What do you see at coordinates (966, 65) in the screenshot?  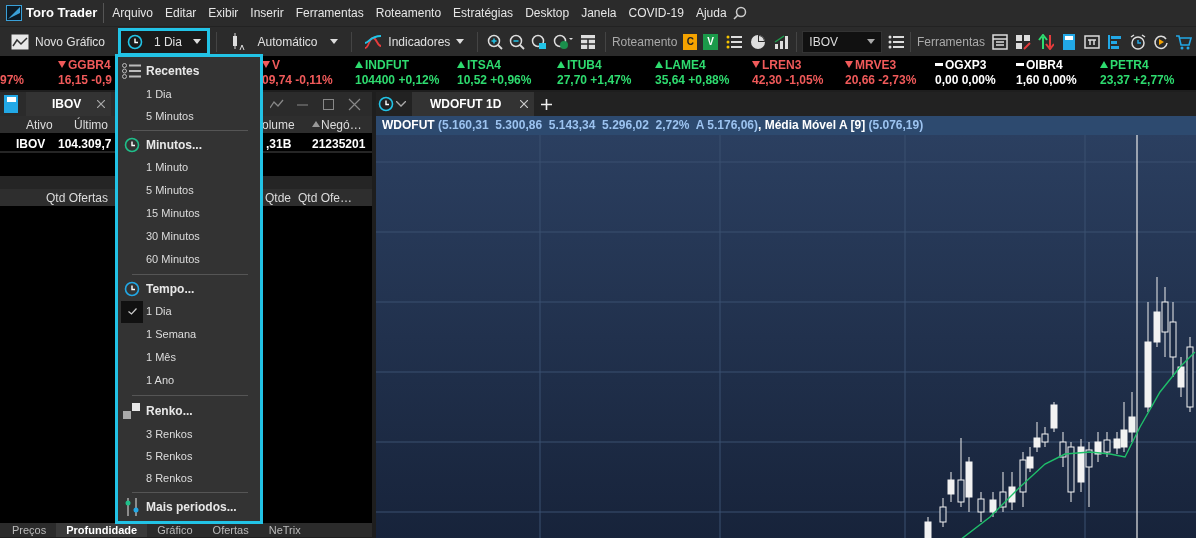 I see `ticker-symbol: OGXP3` at bounding box center [966, 65].